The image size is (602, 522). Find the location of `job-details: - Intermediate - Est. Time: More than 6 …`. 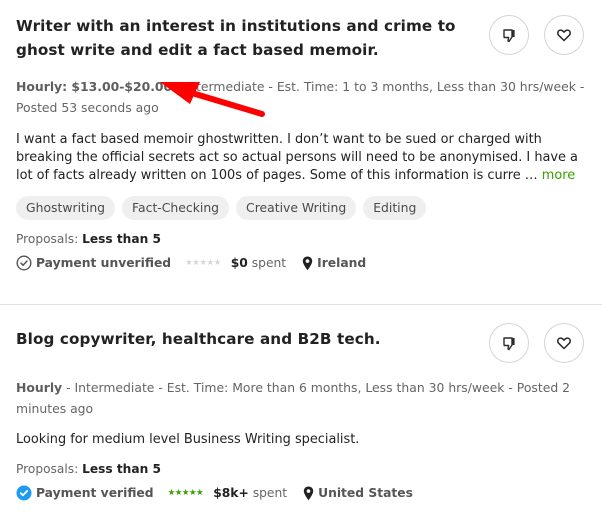

job-details: - Intermediate - Est. Time: More than 6 … is located at coordinates (293, 398).